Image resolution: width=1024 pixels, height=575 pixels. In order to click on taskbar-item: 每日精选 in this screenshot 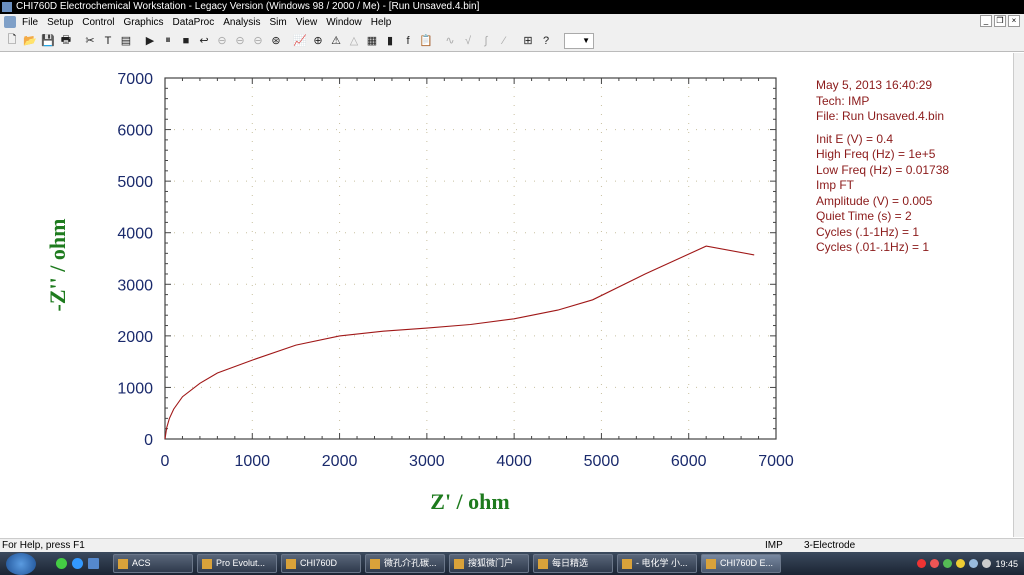, I will do `click(573, 563)`.